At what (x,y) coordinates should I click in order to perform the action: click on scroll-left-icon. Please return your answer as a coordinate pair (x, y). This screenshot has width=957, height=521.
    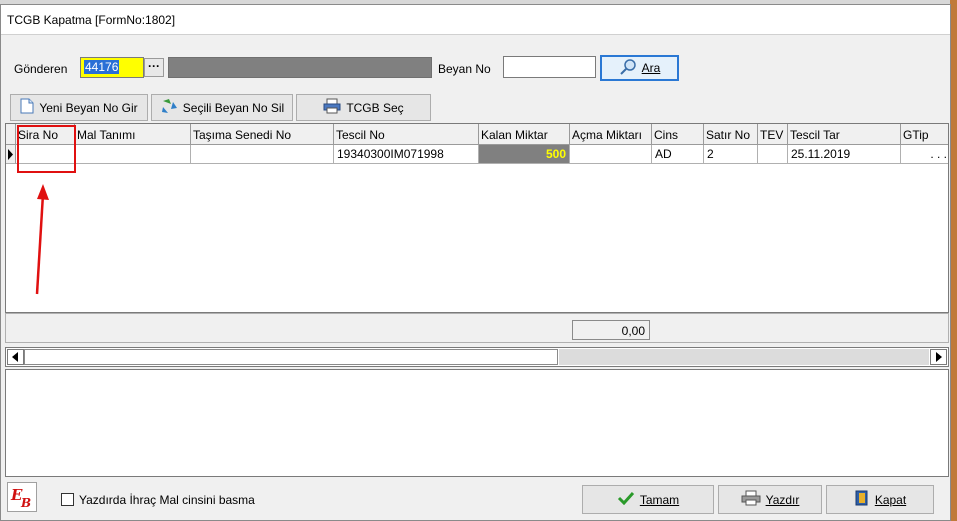
    Looking at the image, I should click on (15, 357).